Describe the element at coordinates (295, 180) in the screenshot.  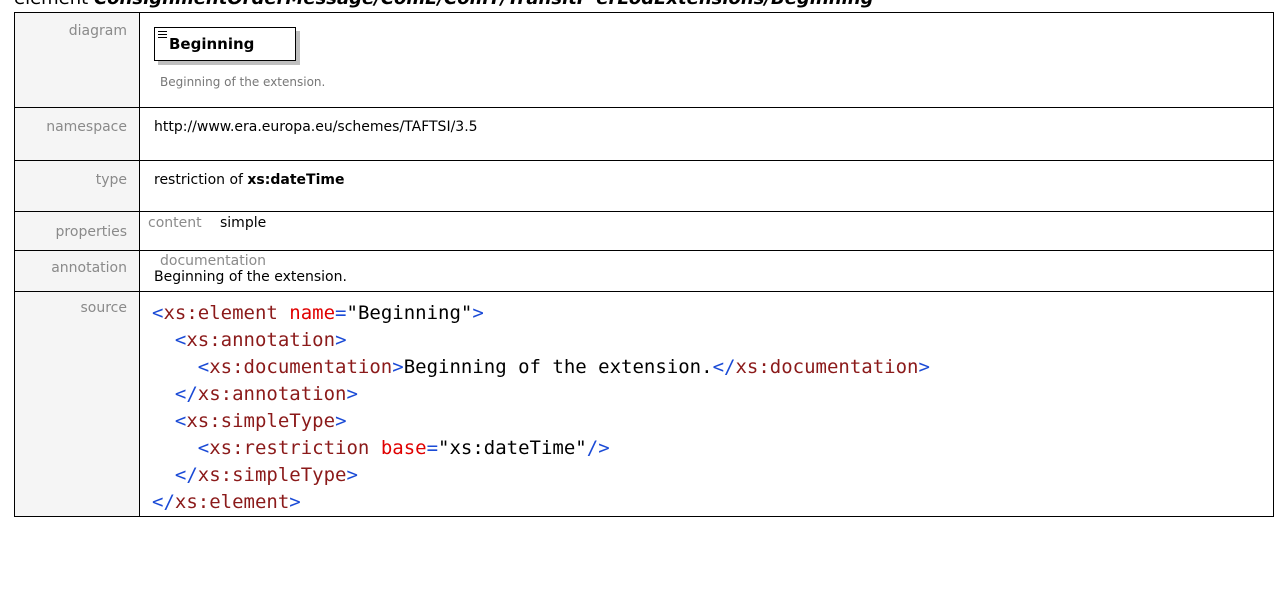
I see `type-base-link: xs:dateTime` at that location.